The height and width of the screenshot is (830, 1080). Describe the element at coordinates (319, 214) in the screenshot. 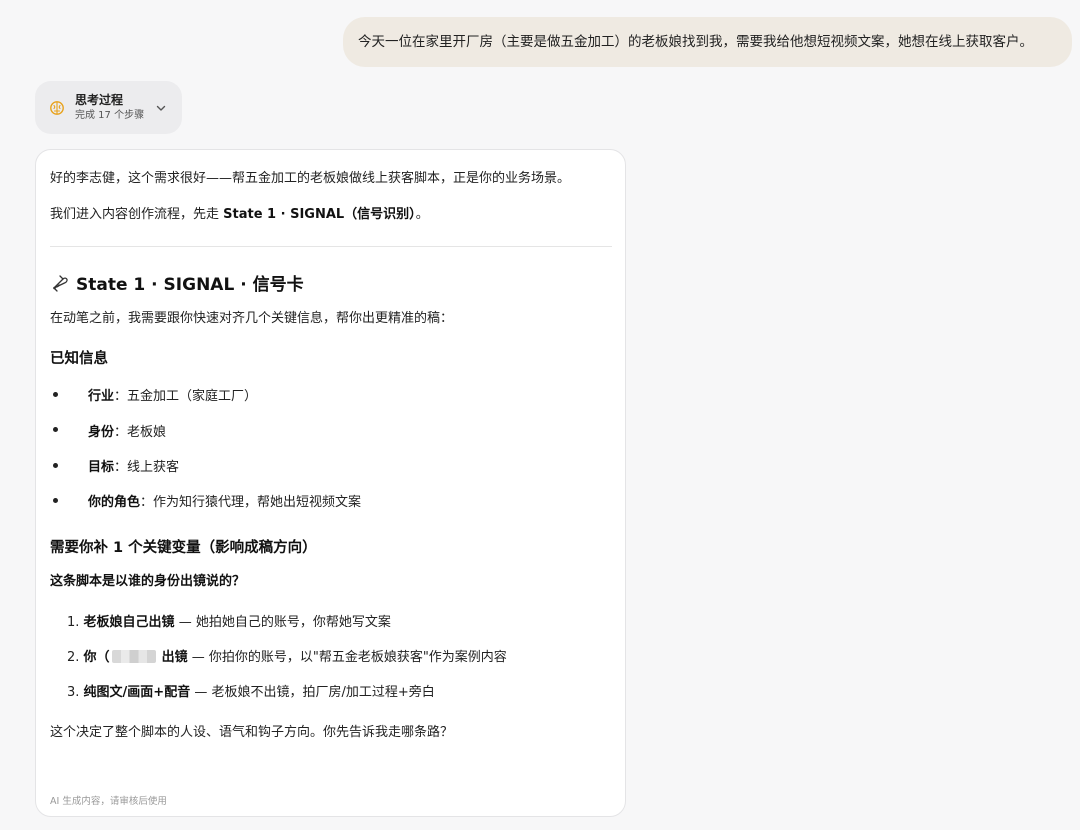

I see `intro-bold: State 1 · SIGNAL（信号识别）` at that location.